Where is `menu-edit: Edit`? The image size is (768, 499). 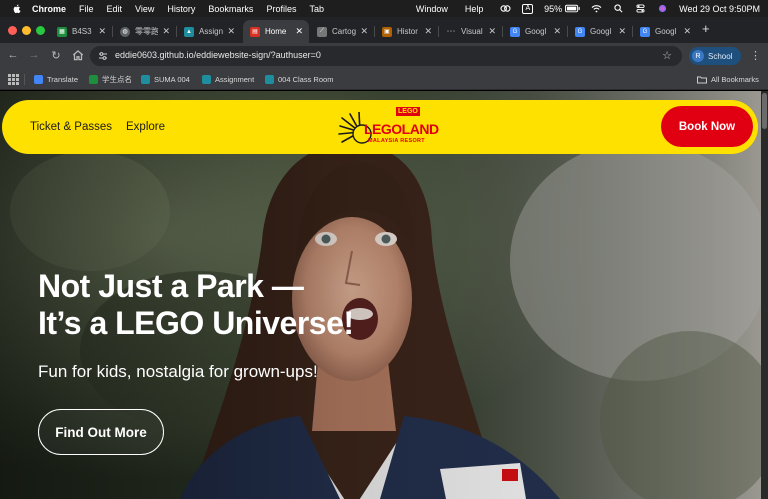 menu-edit: Edit is located at coordinates (115, 9).